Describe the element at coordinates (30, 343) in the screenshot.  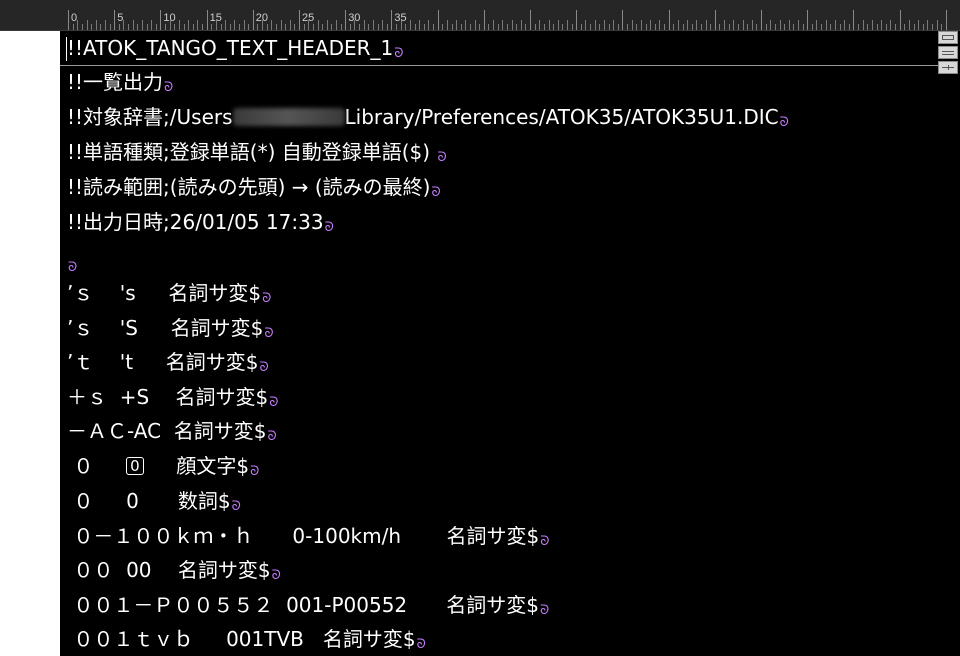
I see `left-margin` at that location.